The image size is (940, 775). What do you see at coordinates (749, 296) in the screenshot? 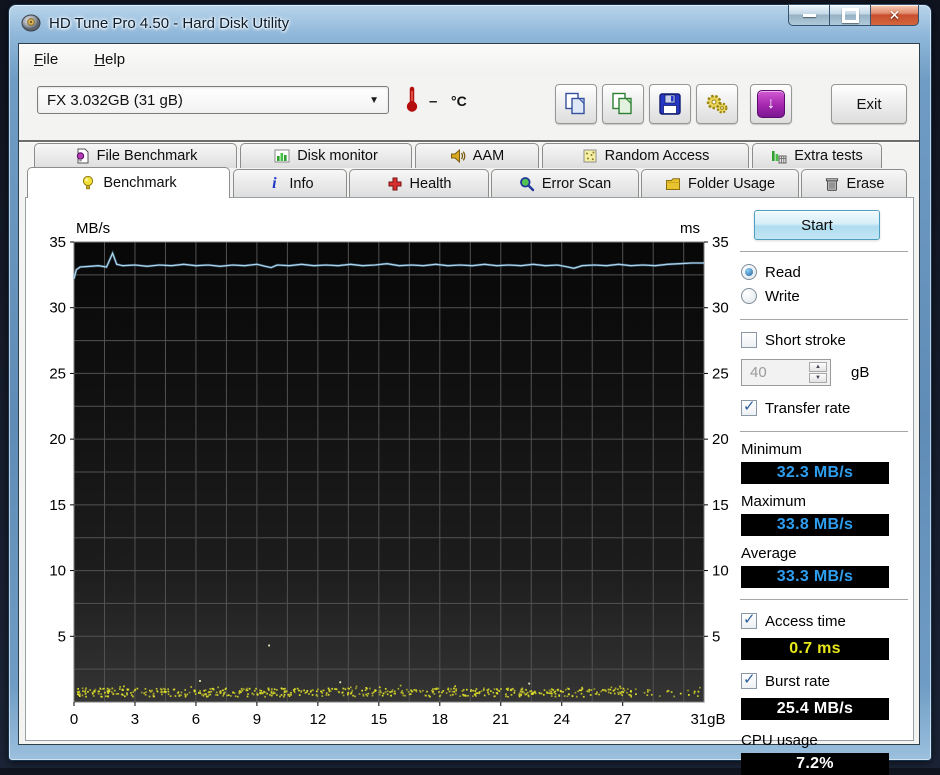
I see `write-radio` at bounding box center [749, 296].